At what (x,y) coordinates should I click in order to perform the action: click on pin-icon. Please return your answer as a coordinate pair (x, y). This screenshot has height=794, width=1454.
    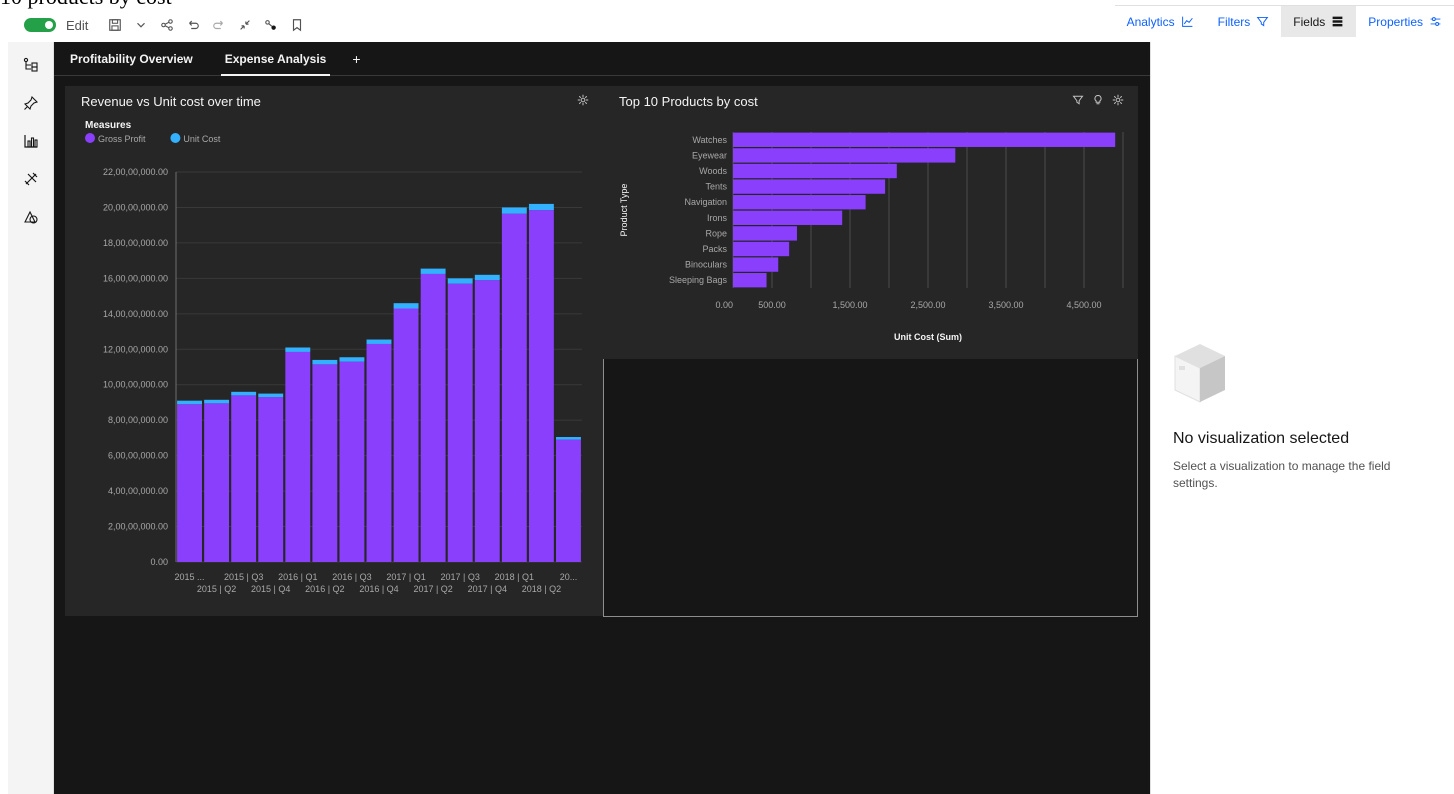
    Looking at the image, I should click on (31, 103).